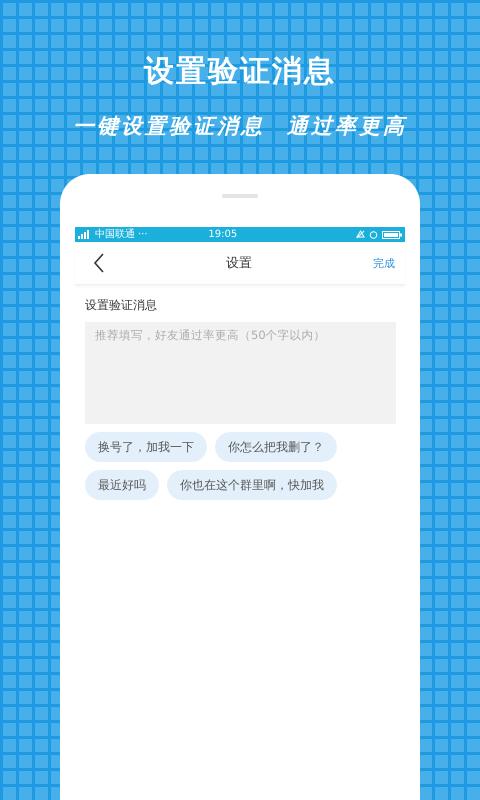 The width and height of the screenshot is (480, 800). Describe the element at coordinates (143, 235) in the screenshot. I see `more-dots: ···` at that location.